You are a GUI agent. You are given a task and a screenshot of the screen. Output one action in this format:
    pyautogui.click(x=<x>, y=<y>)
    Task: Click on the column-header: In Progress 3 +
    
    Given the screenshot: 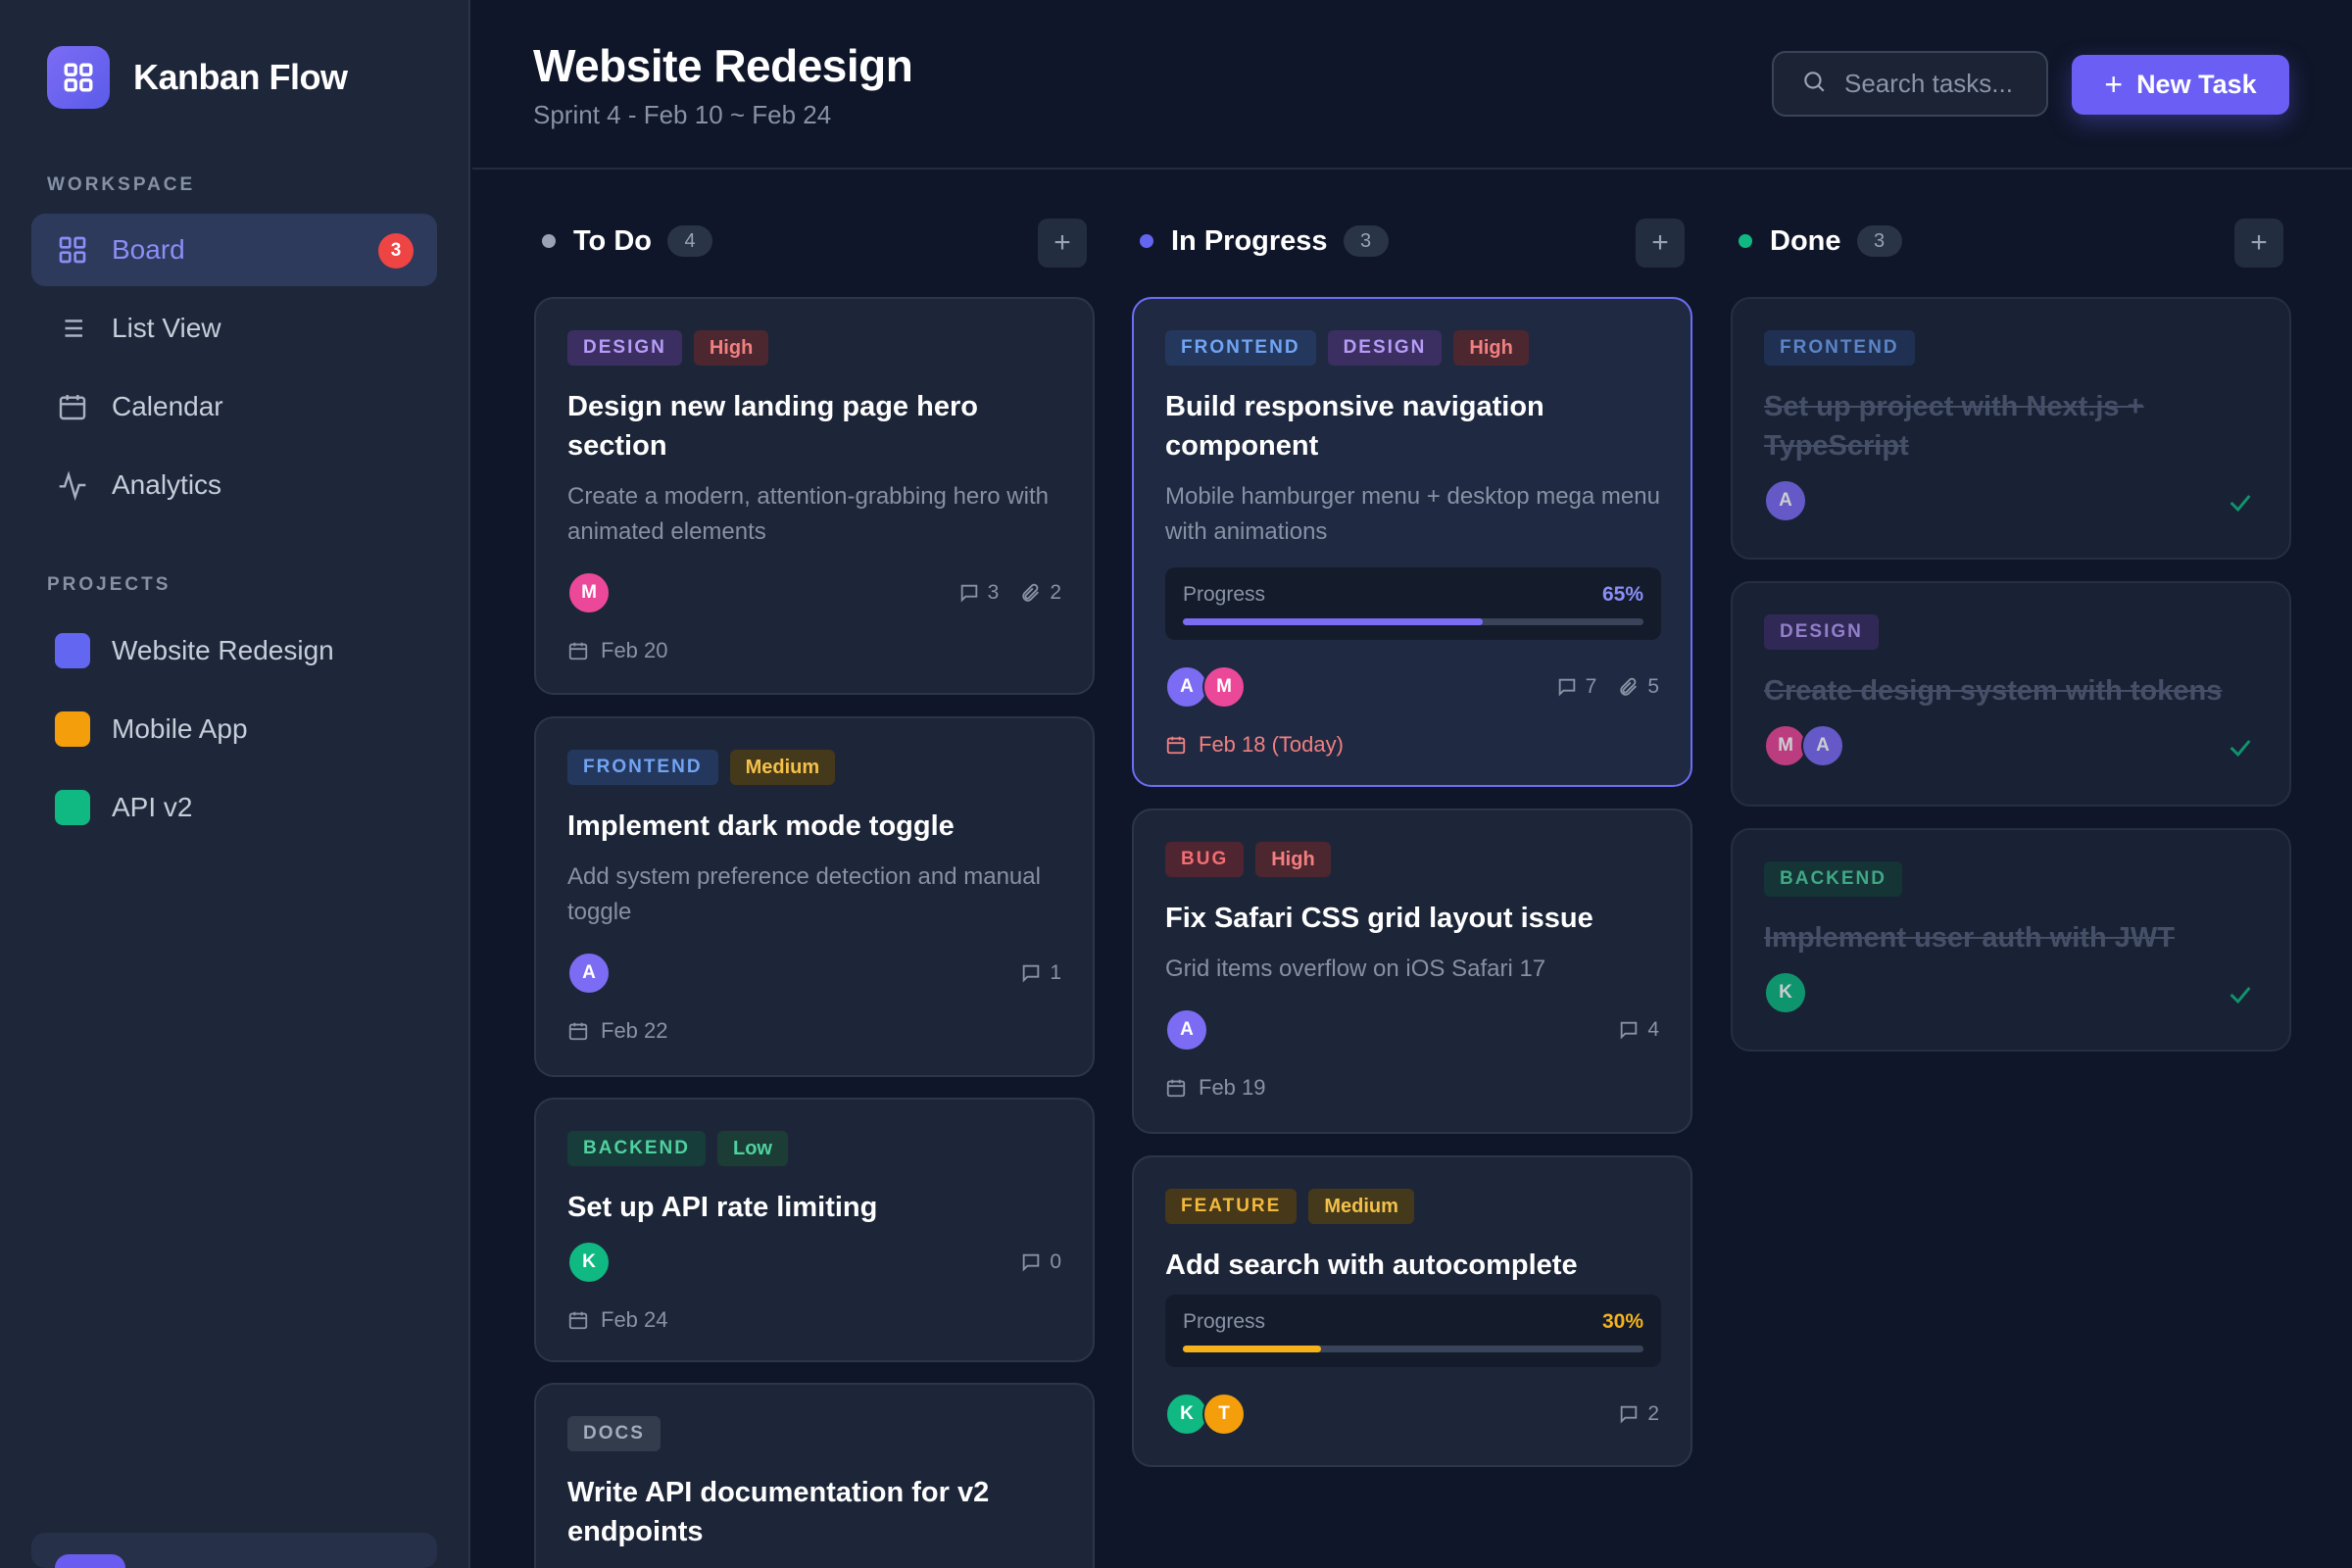 What is the action you would take?
    pyautogui.click(x=1412, y=241)
    